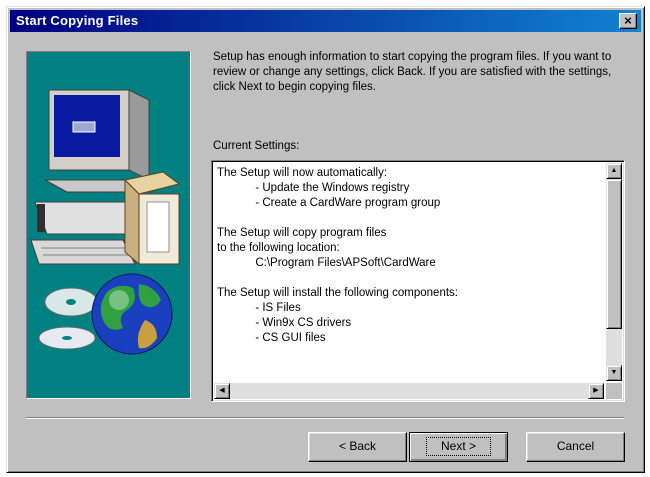  Describe the element at coordinates (302, 233) in the screenshot. I see `settings-line: The Setup will copy program files` at that location.